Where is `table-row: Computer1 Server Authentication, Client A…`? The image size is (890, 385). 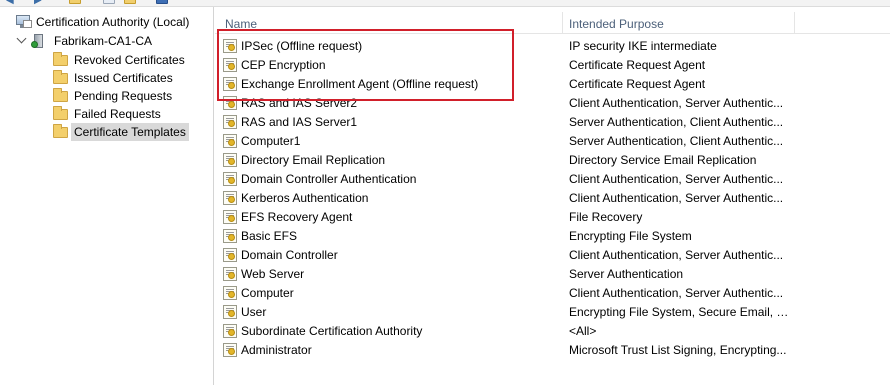 table-row: Computer1 Server Authentication, Client A… is located at coordinates (552, 141).